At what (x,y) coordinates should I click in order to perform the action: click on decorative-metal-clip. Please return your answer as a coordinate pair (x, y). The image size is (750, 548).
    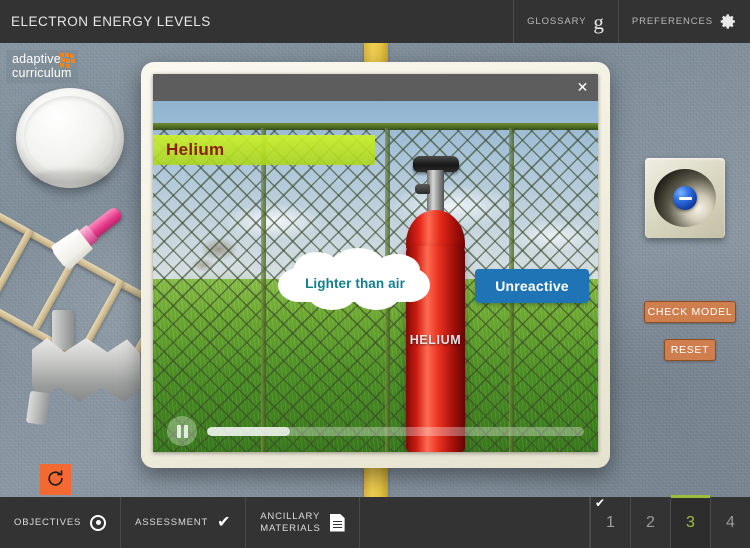
    Looking at the image, I should click on (82, 368).